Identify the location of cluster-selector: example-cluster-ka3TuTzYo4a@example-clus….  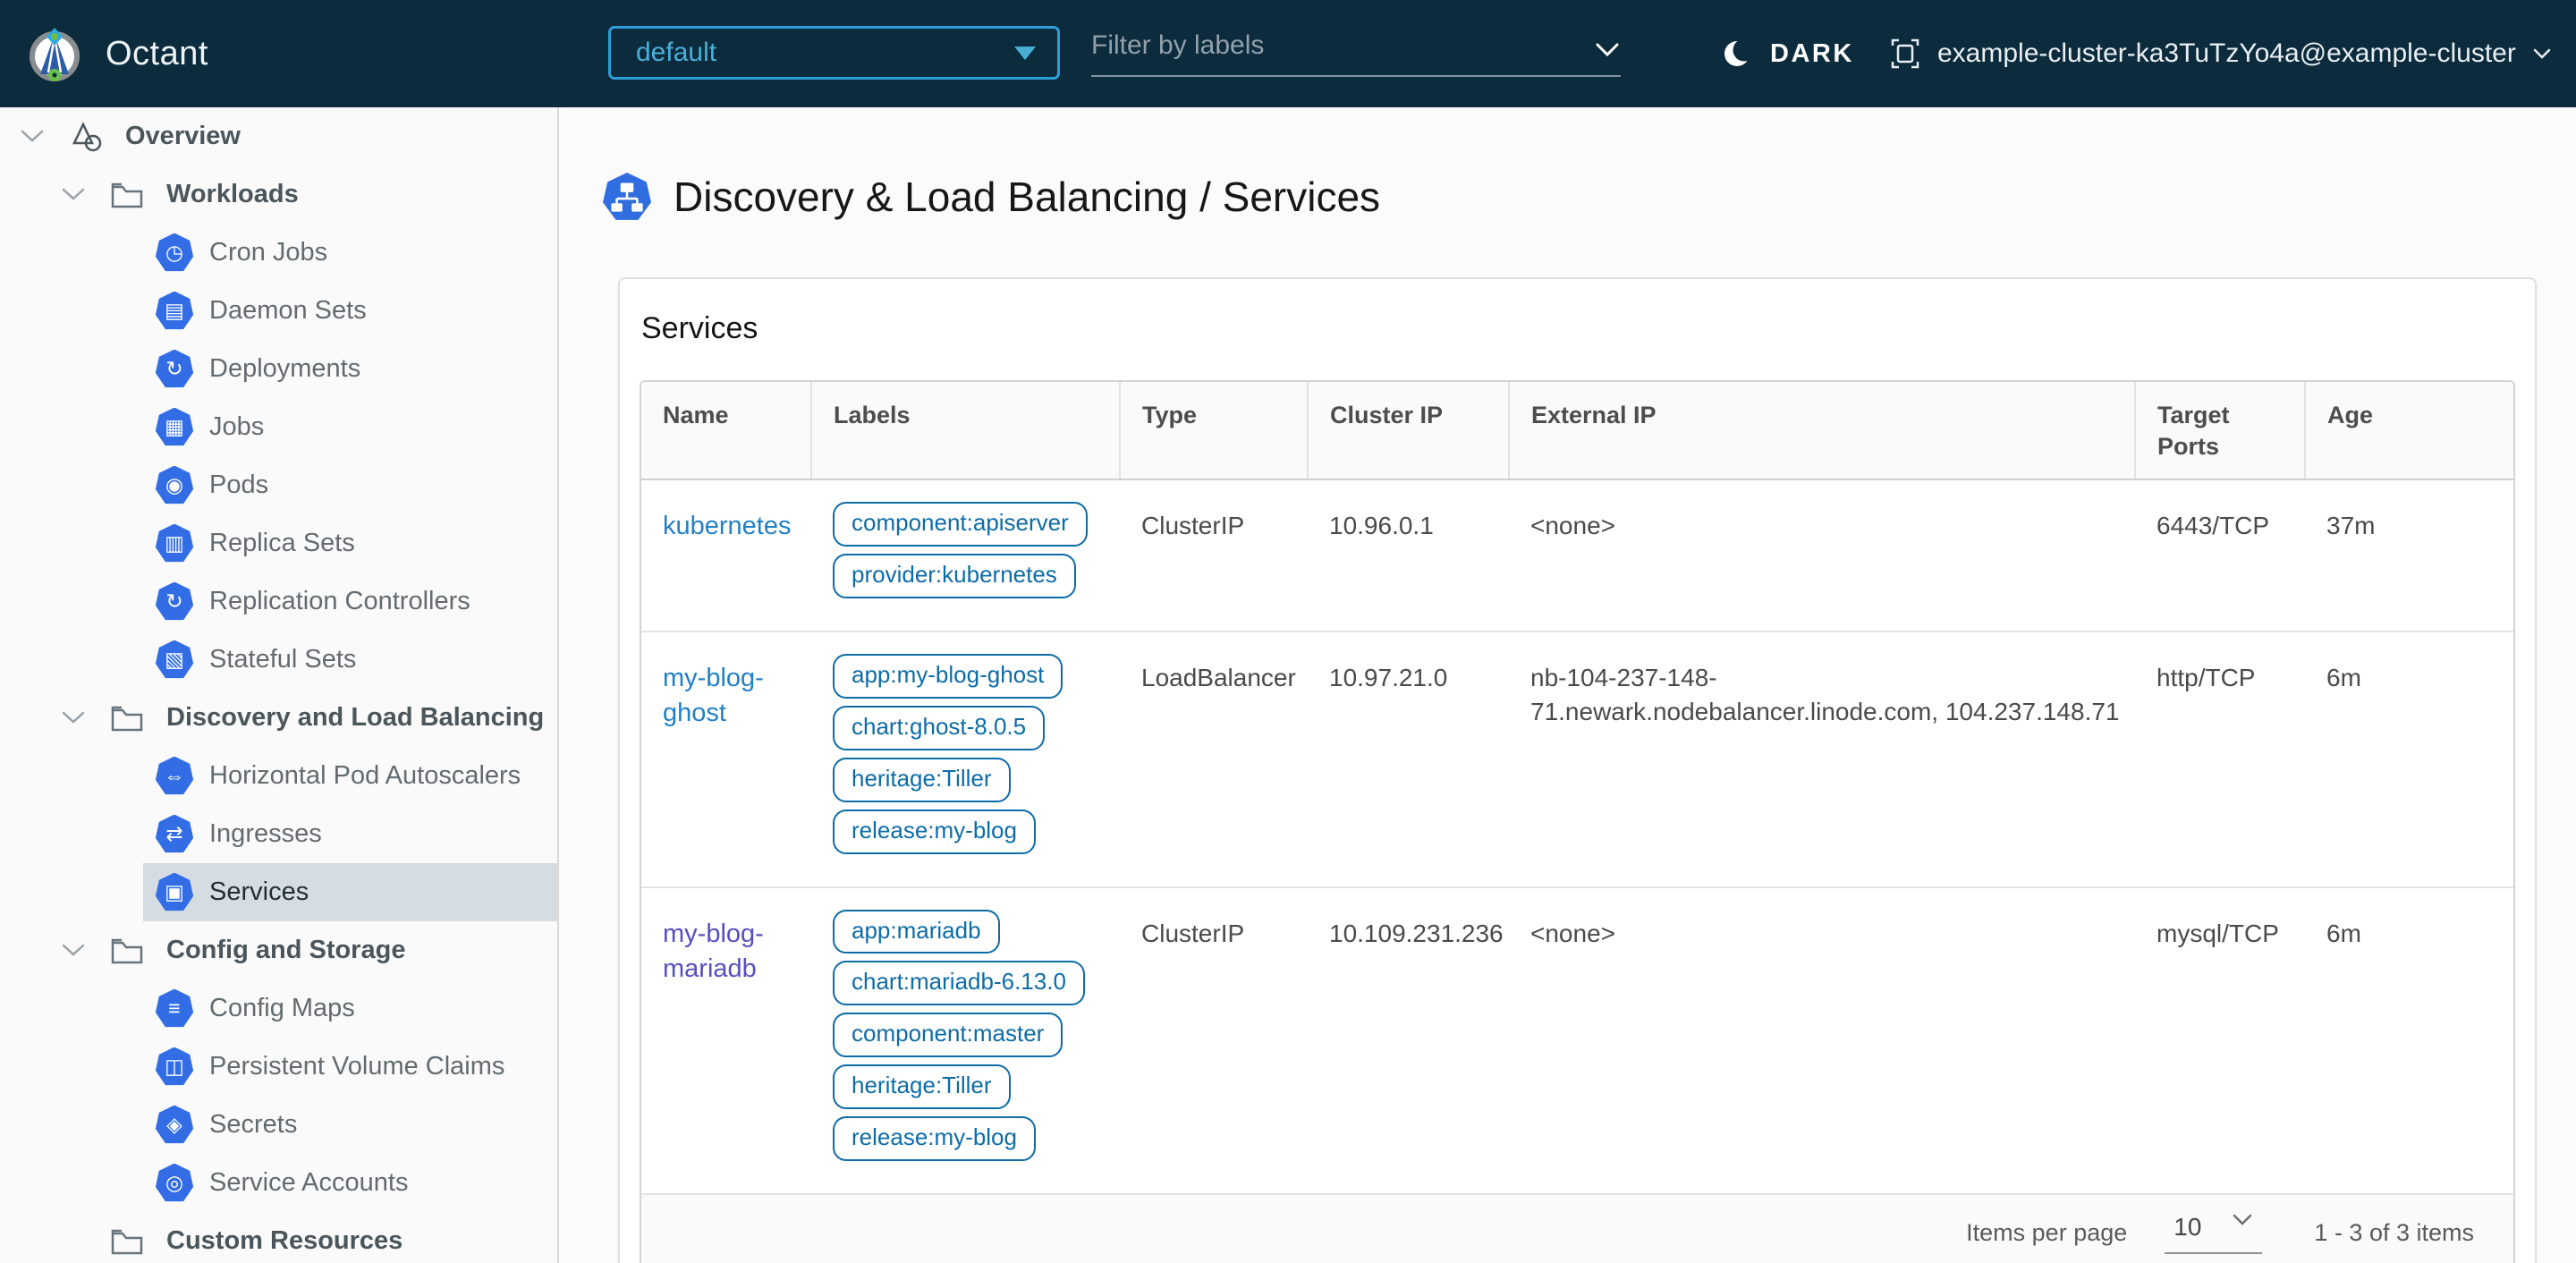
(2220, 53).